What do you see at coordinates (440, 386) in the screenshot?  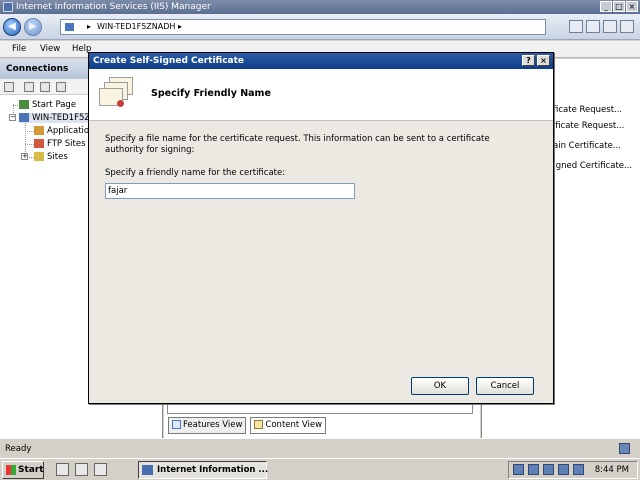 I see `ok-button: OK` at bounding box center [440, 386].